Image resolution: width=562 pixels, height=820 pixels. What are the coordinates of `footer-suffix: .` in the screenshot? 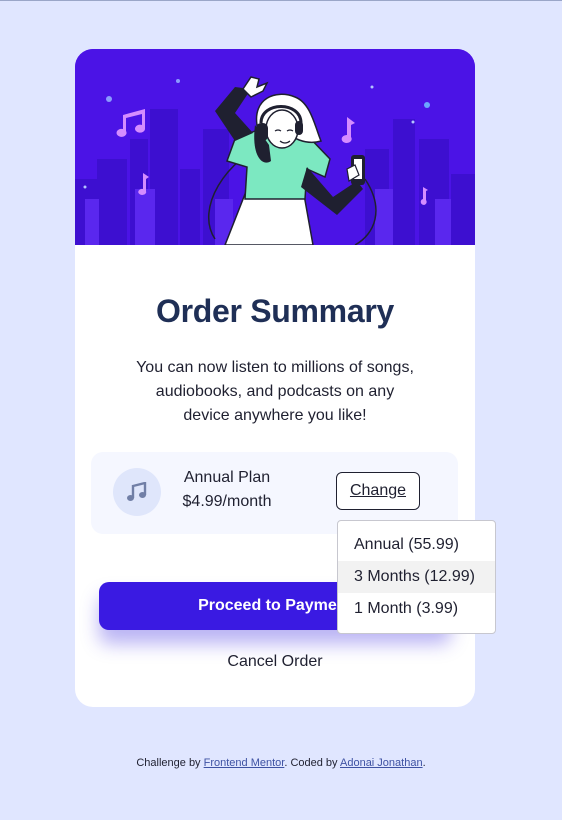 It's located at (424, 763).